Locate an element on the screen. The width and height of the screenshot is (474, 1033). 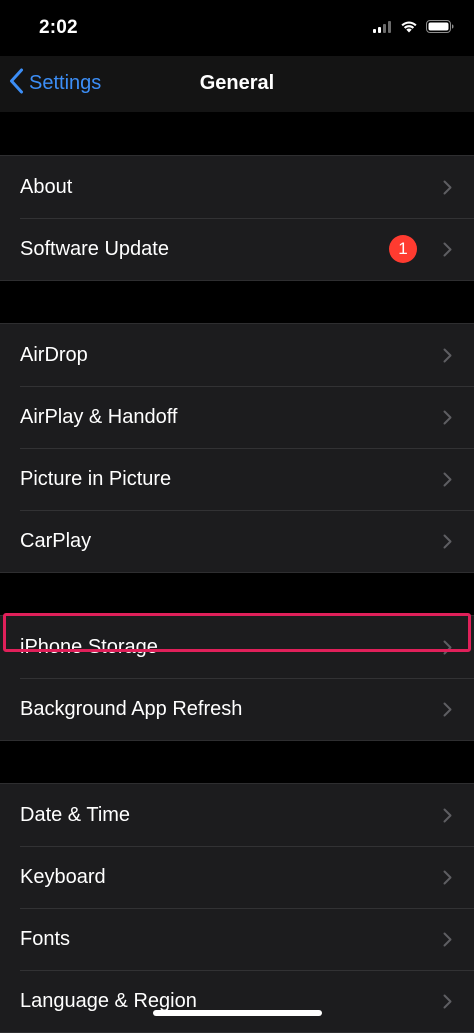
list-item-keyboard: Keyboard is located at coordinates (237, 877).